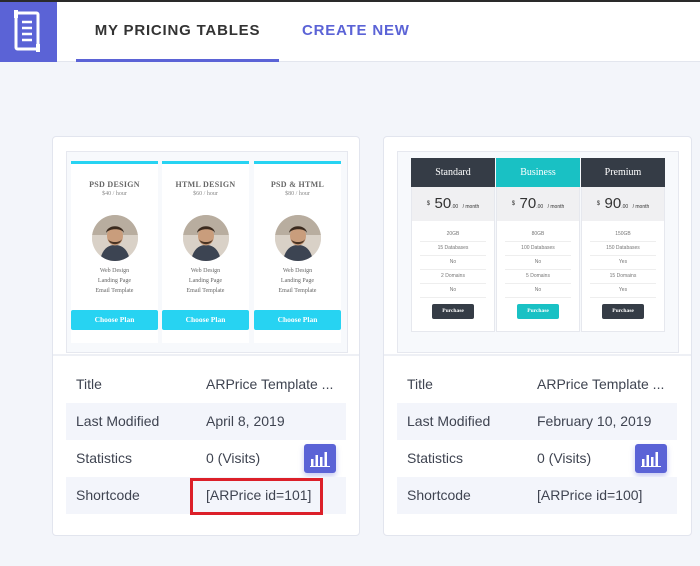 The width and height of the screenshot is (700, 566). Describe the element at coordinates (453, 248) in the screenshot. I see `preview-feature: 15 Databases` at that location.